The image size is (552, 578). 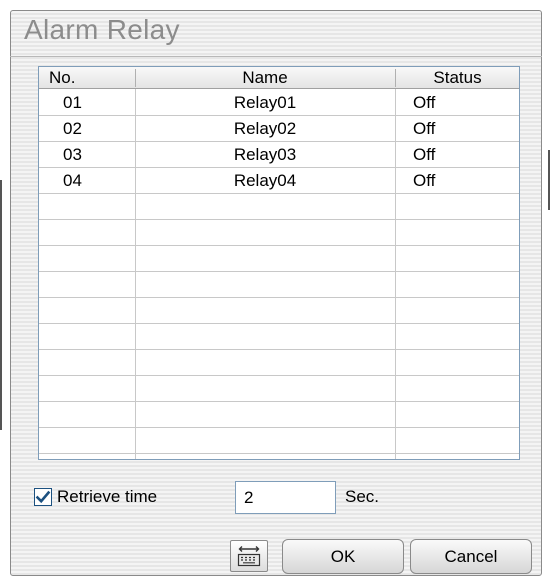 What do you see at coordinates (72, 128) in the screenshot?
I see `relay-number-cell: 02` at bounding box center [72, 128].